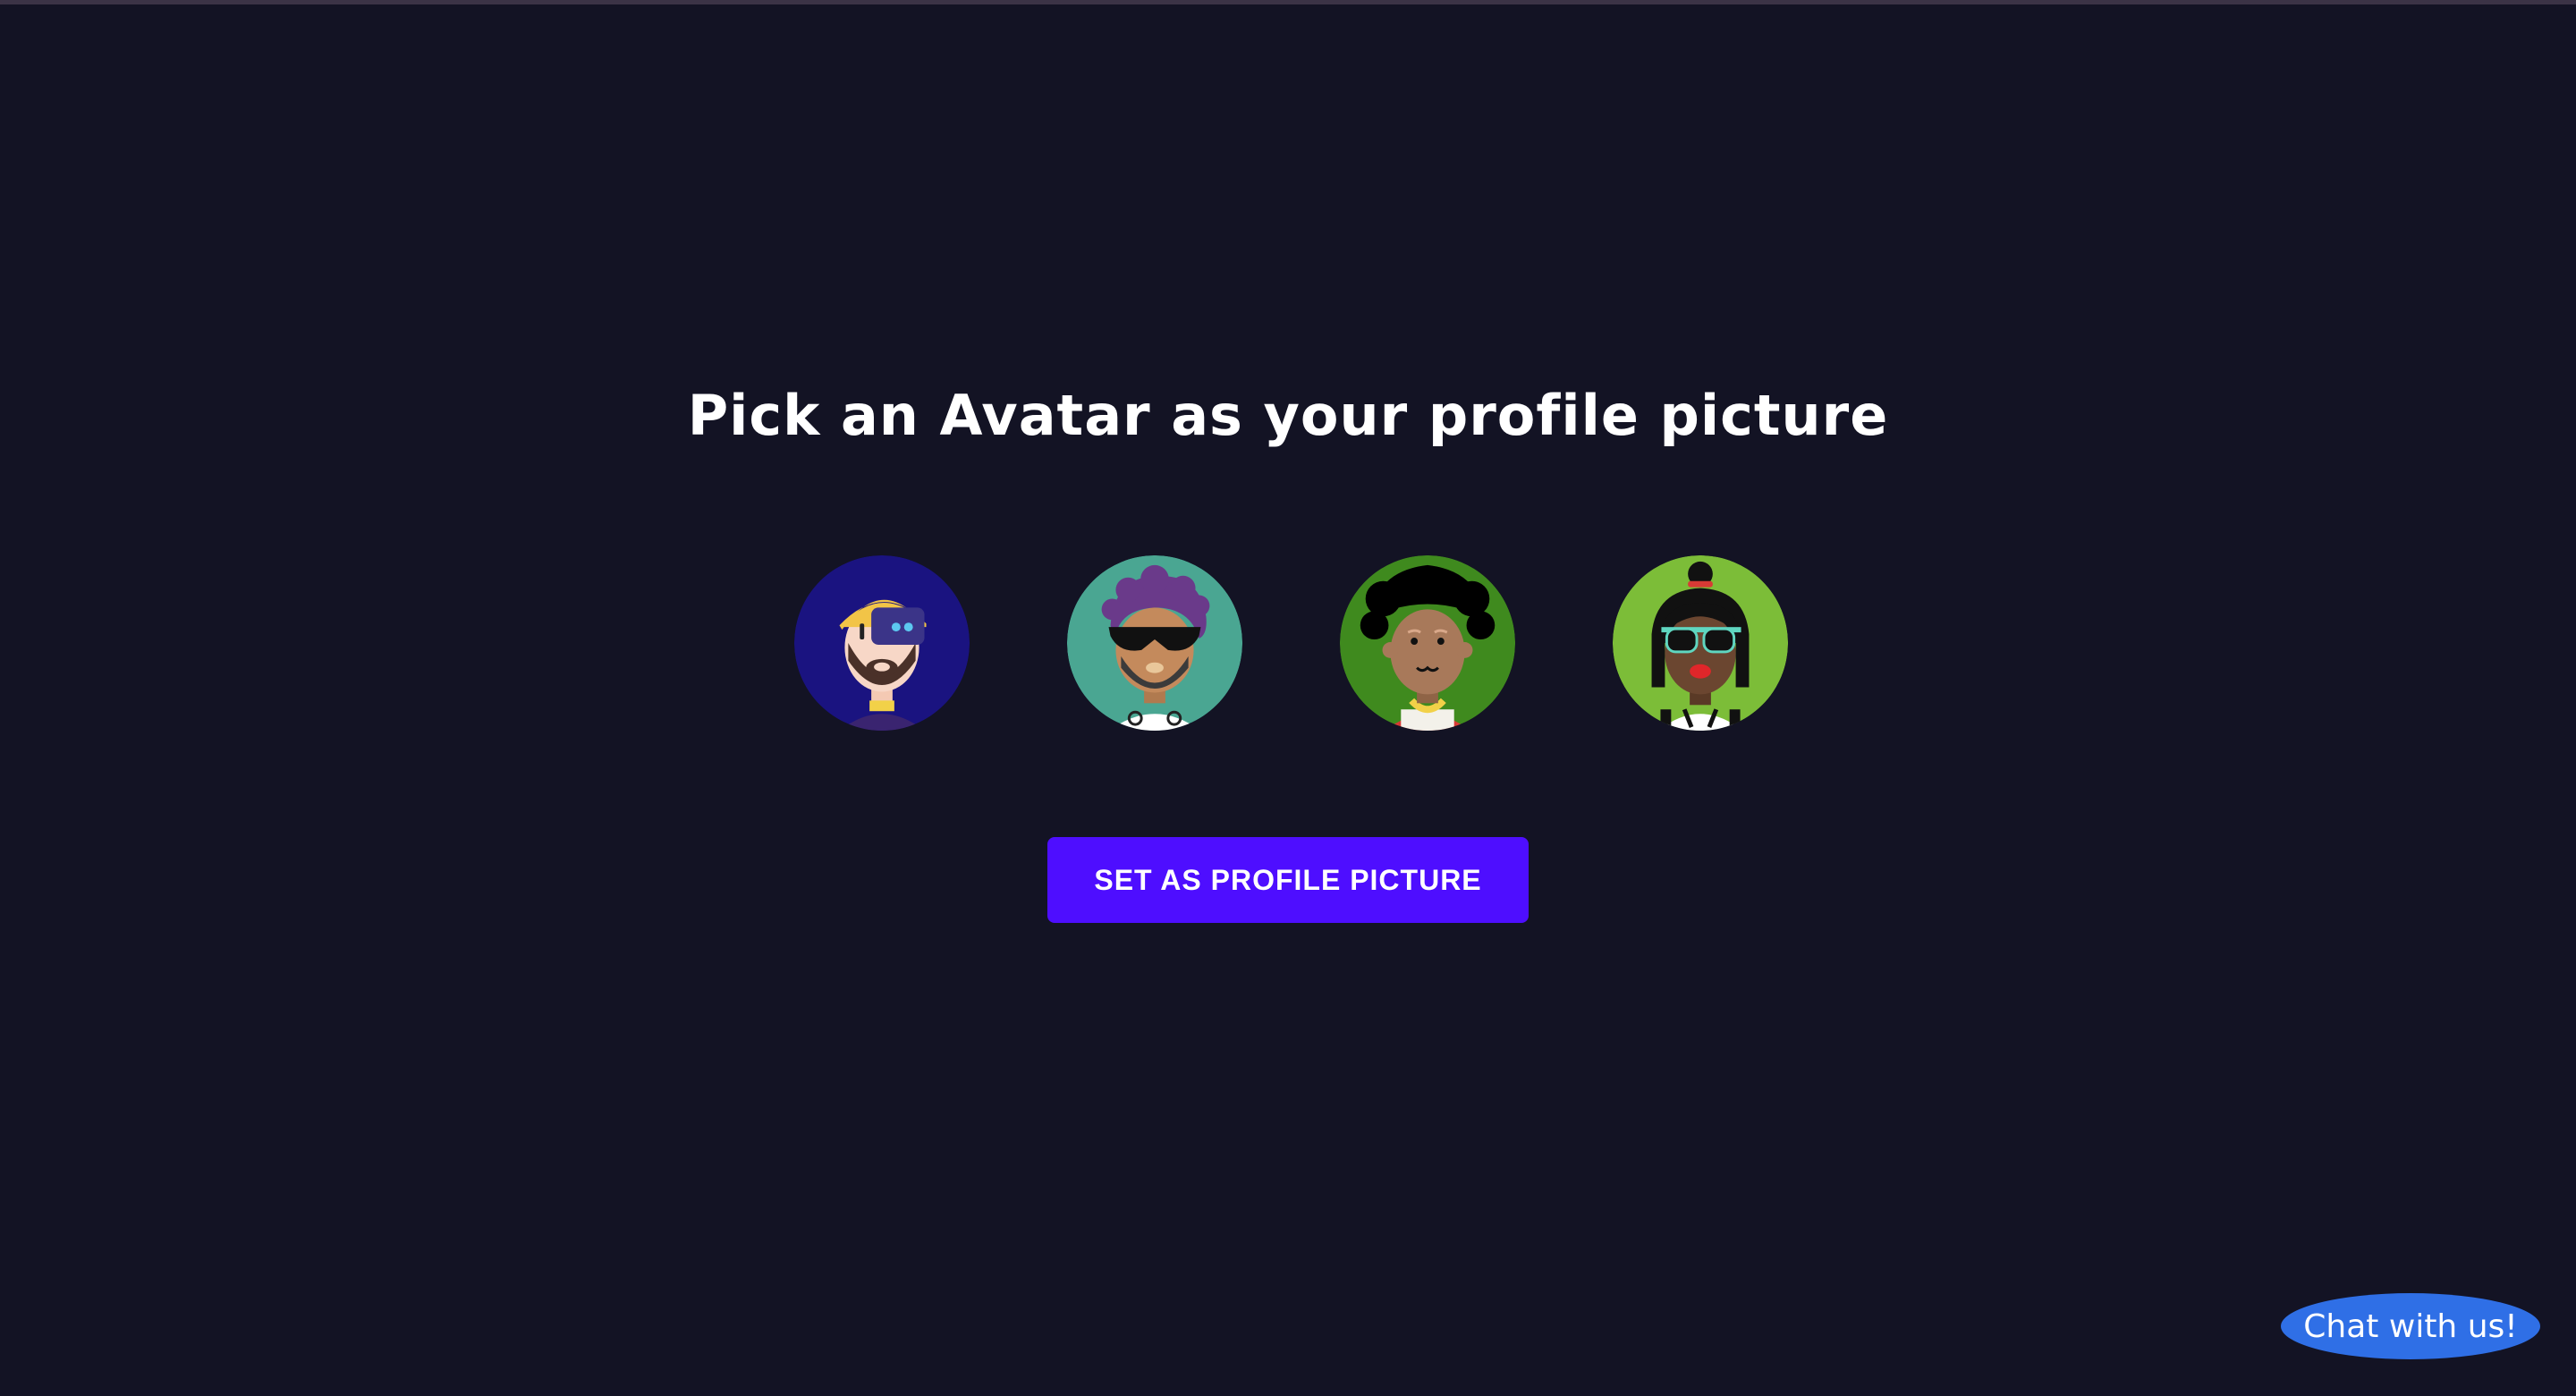  I want to click on avatar-3-icon, so click(1427, 643).